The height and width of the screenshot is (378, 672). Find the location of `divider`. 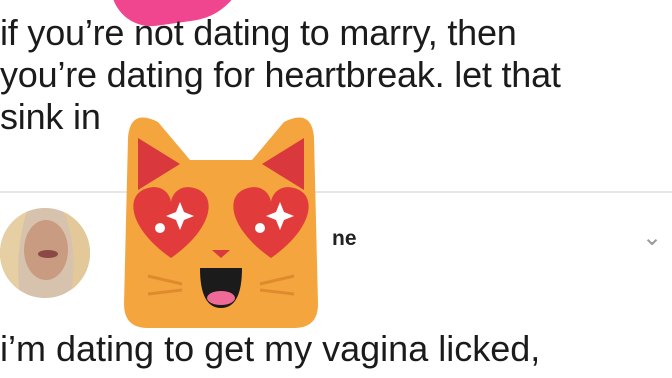

divider is located at coordinates (336, 192).